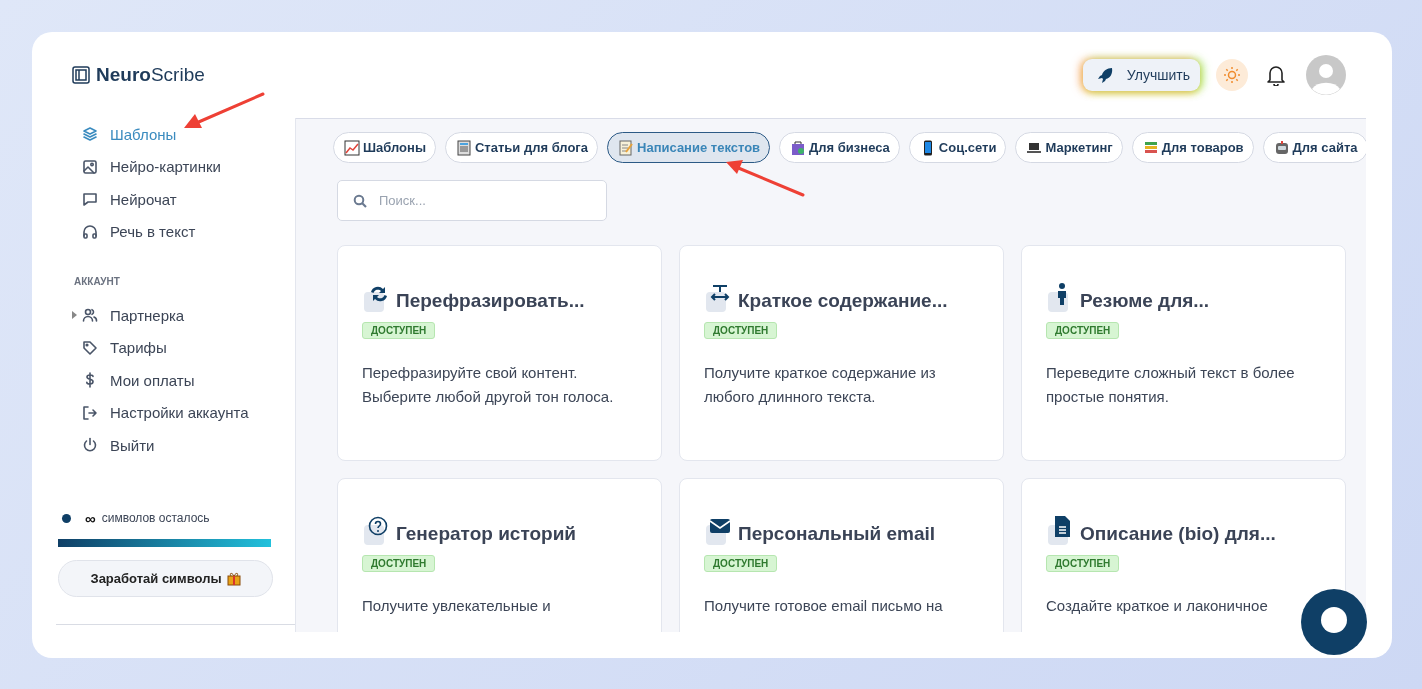 The image size is (1422, 689). What do you see at coordinates (499, 353) in the screenshot?
I see `template-card: Перефразировать... ДОСТУПЕН Перефразируйте свой контент. Выберите любой другой тон голоса.` at bounding box center [499, 353].